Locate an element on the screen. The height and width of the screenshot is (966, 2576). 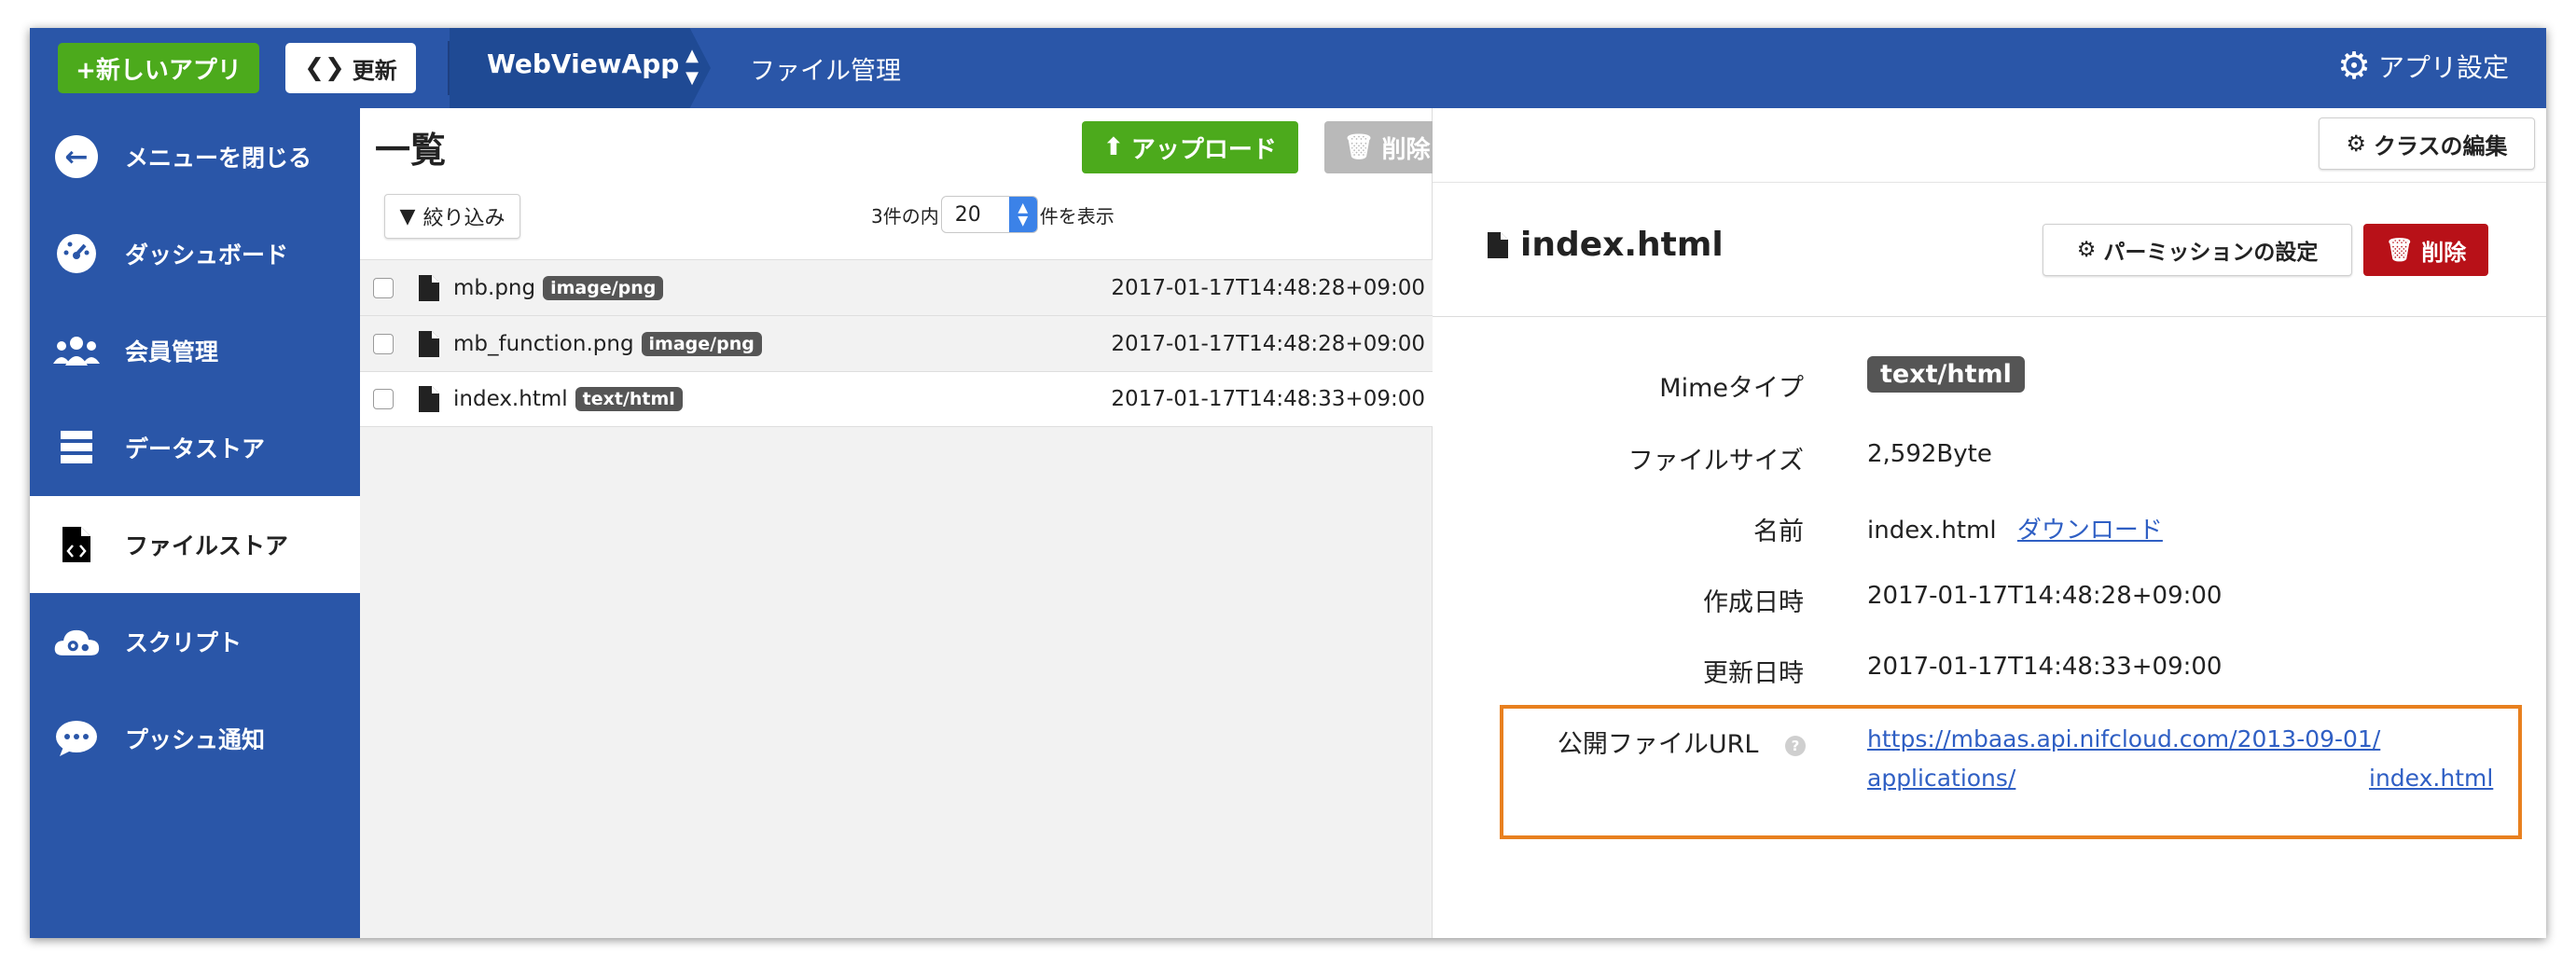
per-page-control: 3件の内 20 ▲ ▼ 件を表示 is located at coordinates (993, 215).